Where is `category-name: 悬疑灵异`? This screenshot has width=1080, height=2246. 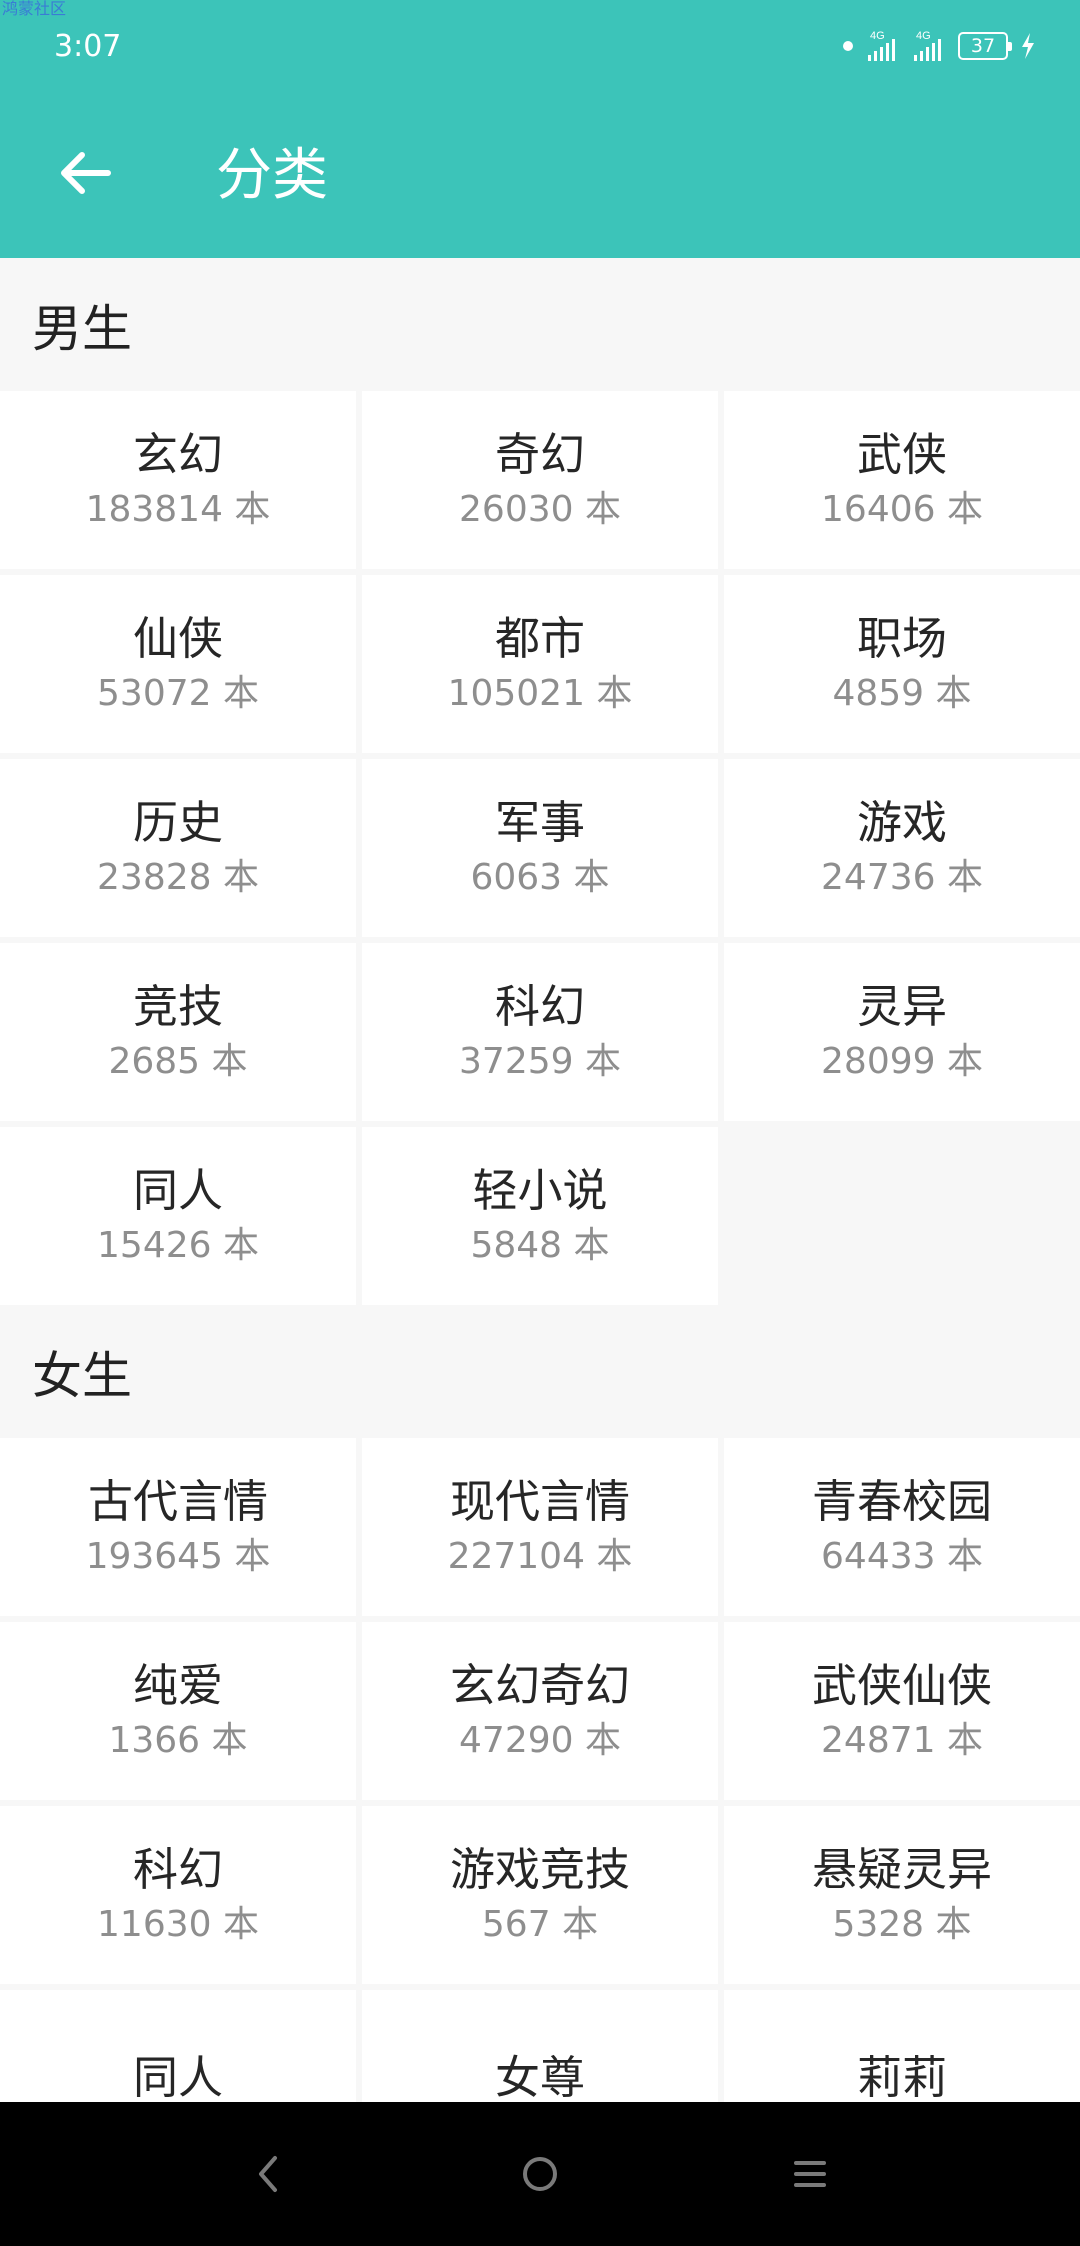
category-name: 悬疑灵异 is located at coordinates (901, 1869).